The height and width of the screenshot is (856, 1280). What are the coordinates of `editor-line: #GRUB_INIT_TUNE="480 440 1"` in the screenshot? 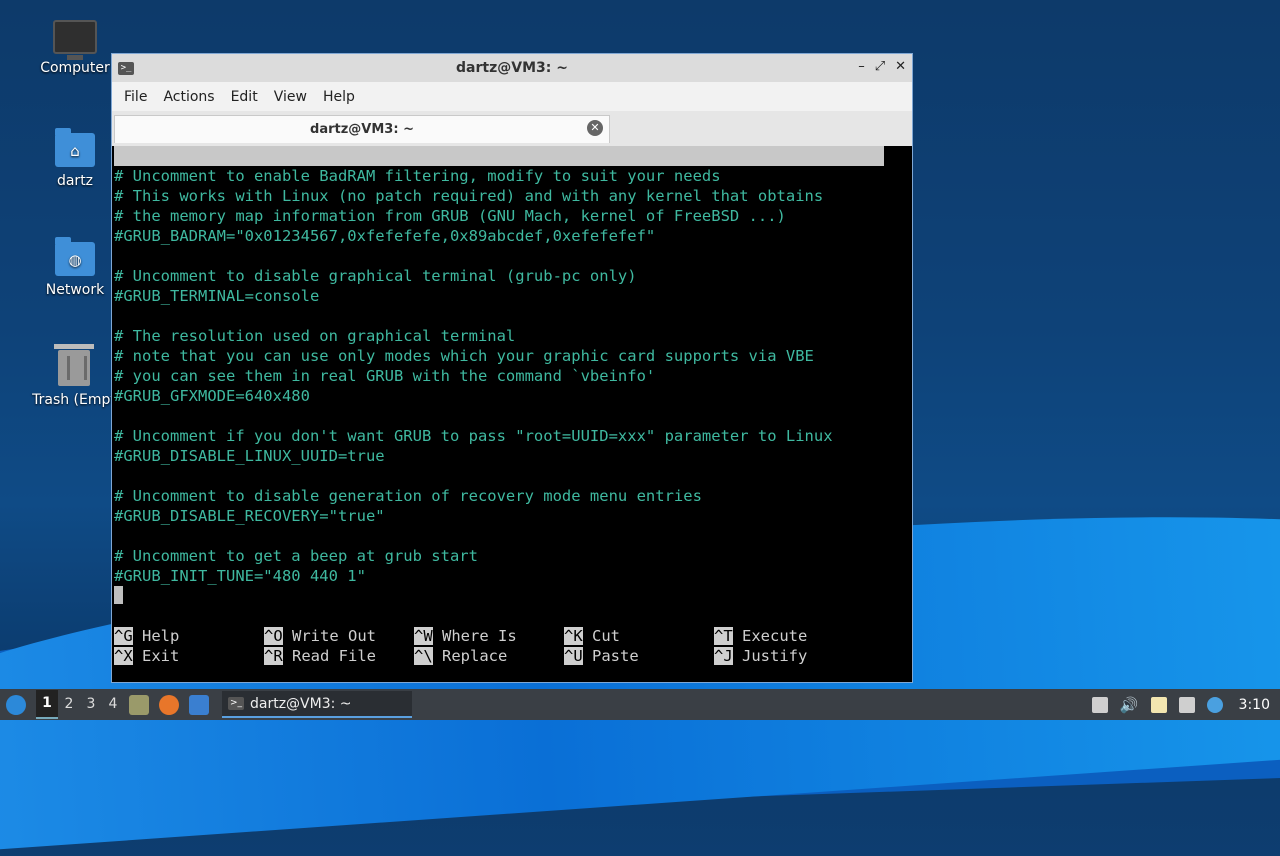 It's located at (240, 576).